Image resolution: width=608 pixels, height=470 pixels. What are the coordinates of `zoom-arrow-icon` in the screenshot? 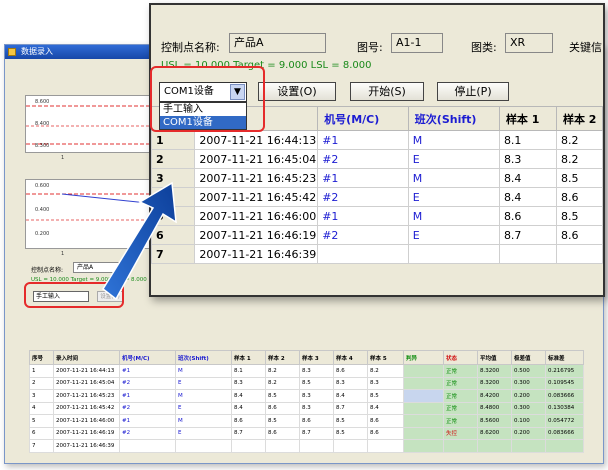 It's located at (139, 241).